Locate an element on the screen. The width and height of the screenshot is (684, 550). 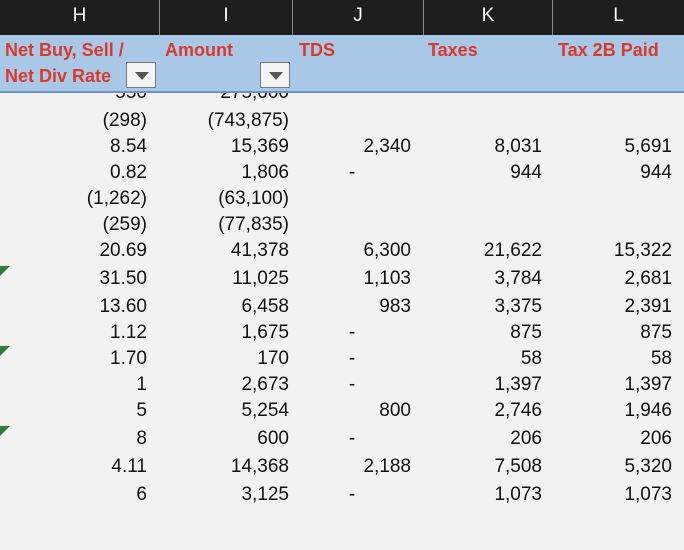
cell-amount: 600 is located at coordinates (224, 439).